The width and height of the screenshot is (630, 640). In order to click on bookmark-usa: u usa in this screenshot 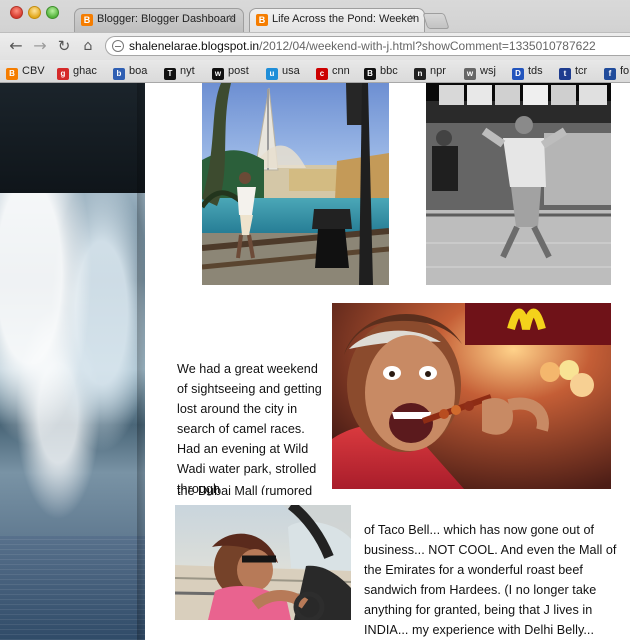, I will do `click(283, 71)`.